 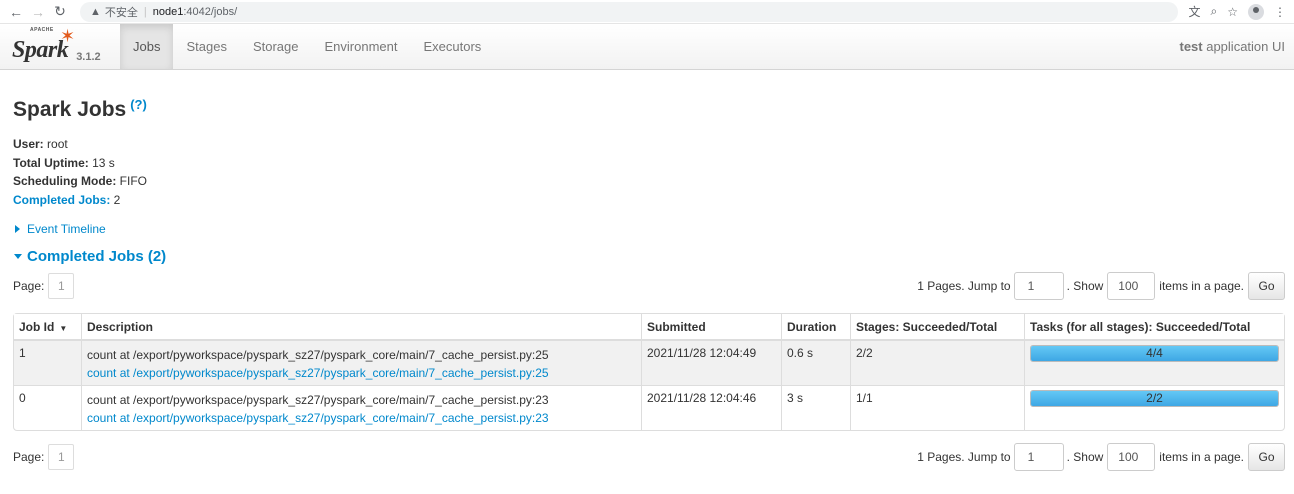 What do you see at coordinates (711, 327) in the screenshot?
I see `col-submitted: Submitted` at bounding box center [711, 327].